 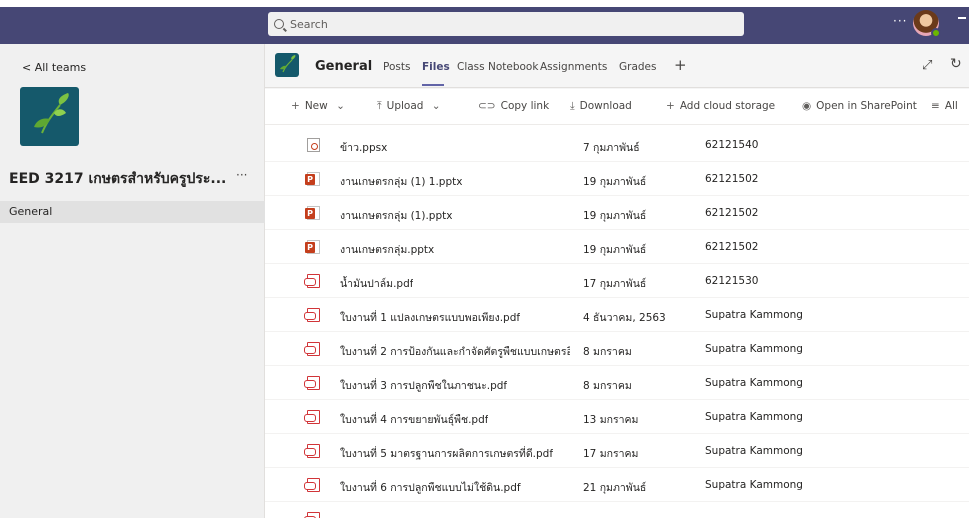 I want to click on view-list-icon: ≡, so click(x=935, y=106).